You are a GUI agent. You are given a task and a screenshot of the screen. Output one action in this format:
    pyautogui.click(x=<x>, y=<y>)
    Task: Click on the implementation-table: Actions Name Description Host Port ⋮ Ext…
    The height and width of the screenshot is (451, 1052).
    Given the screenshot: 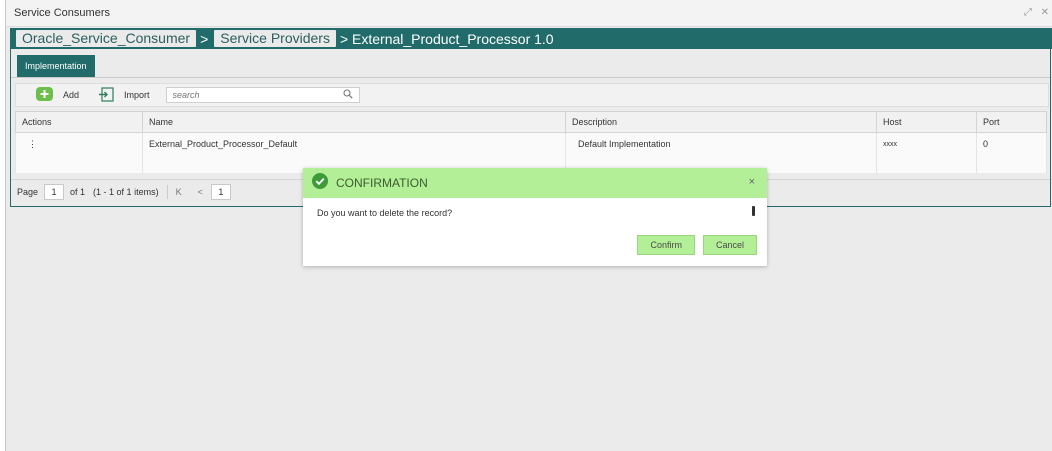 What is the action you would take?
    pyautogui.click(x=531, y=142)
    